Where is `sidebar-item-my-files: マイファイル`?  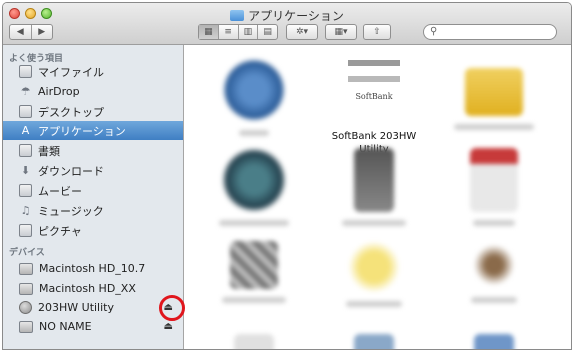 sidebar-item-my-files: マイファイル is located at coordinates (93, 71).